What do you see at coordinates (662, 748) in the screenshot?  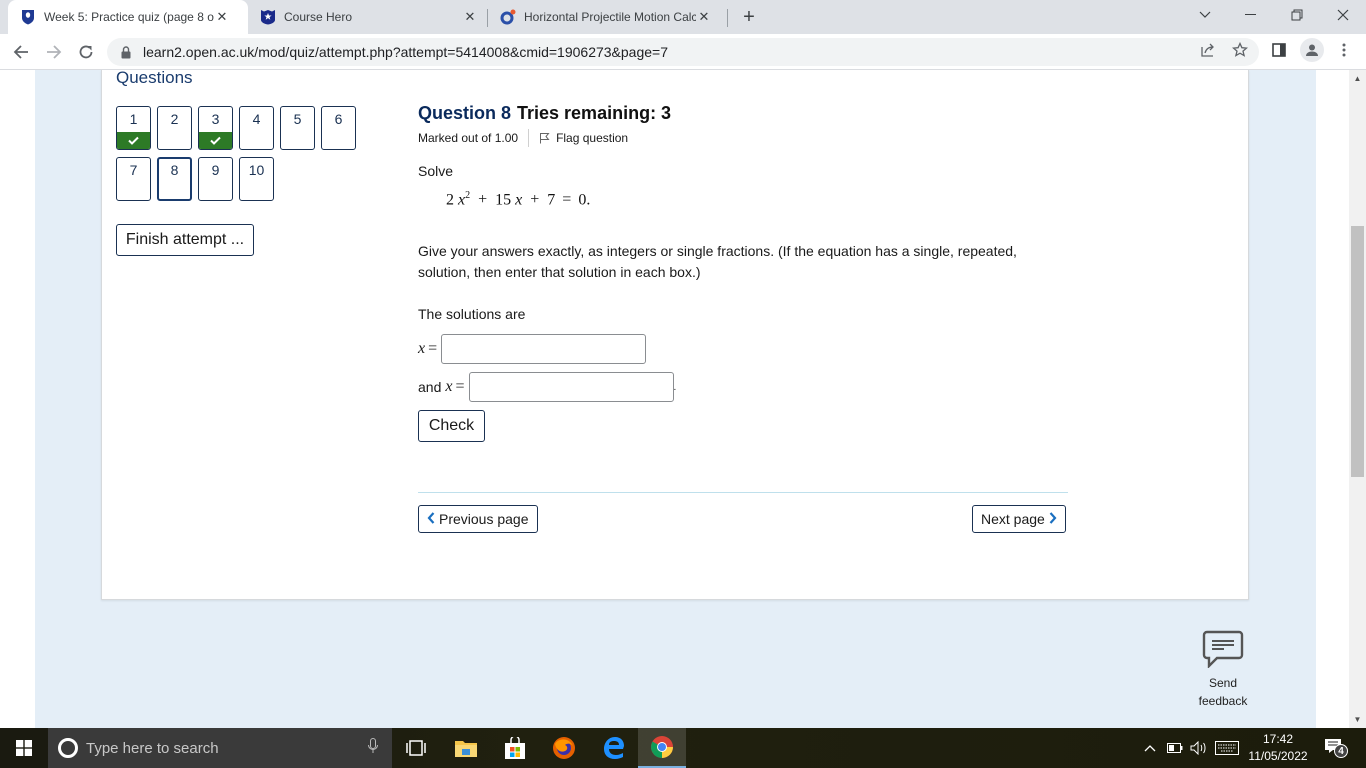 I see `chrome-button` at bounding box center [662, 748].